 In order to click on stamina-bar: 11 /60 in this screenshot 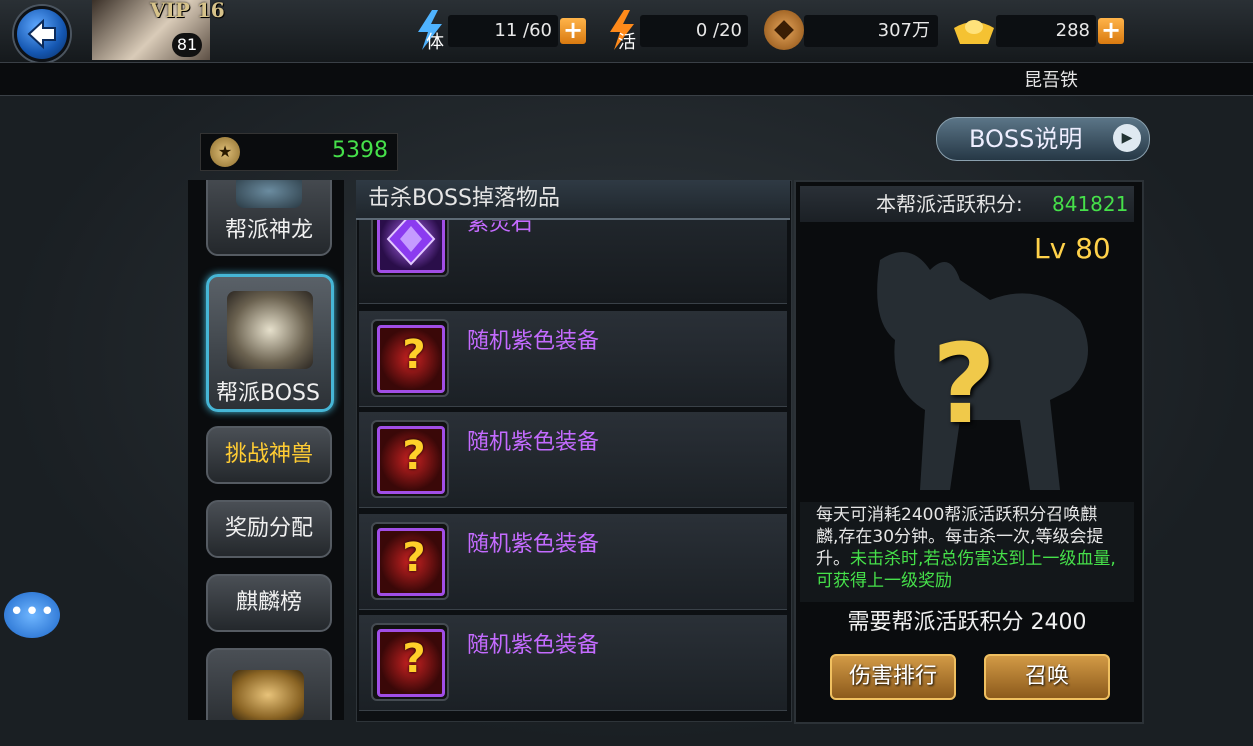, I will do `click(503, 31)`.